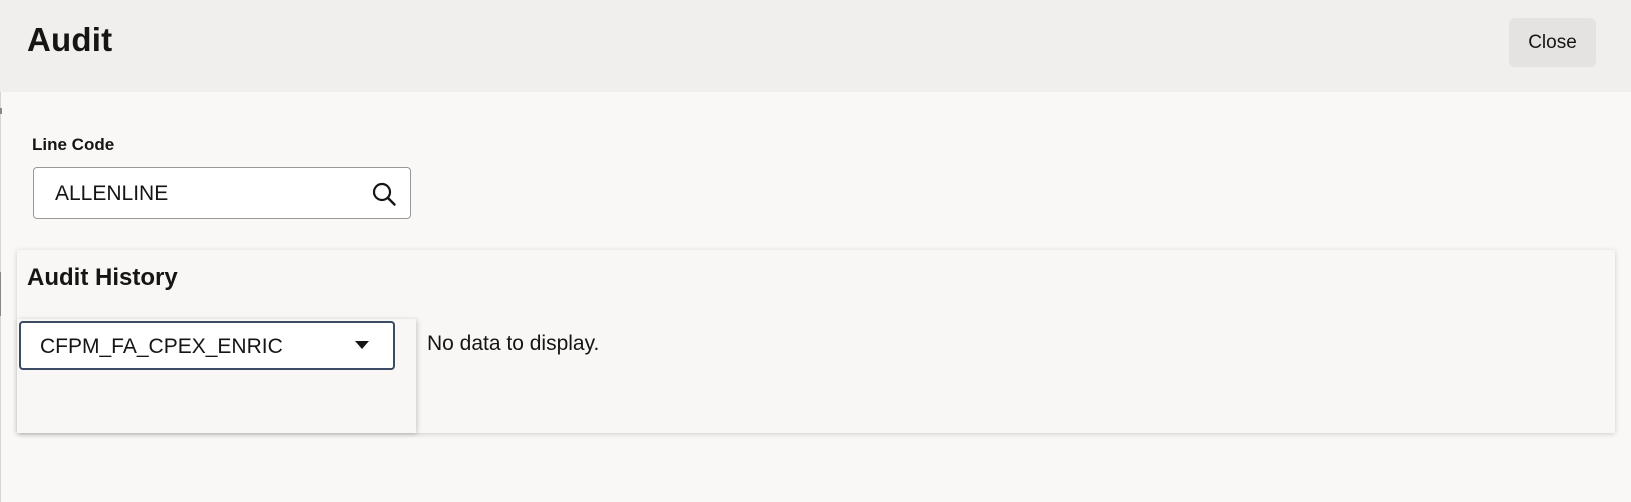  What do you see at coordinates (73, 144) in the screenshot?
I see `line-code-label: Line Code` at bounding box center [73, 144].